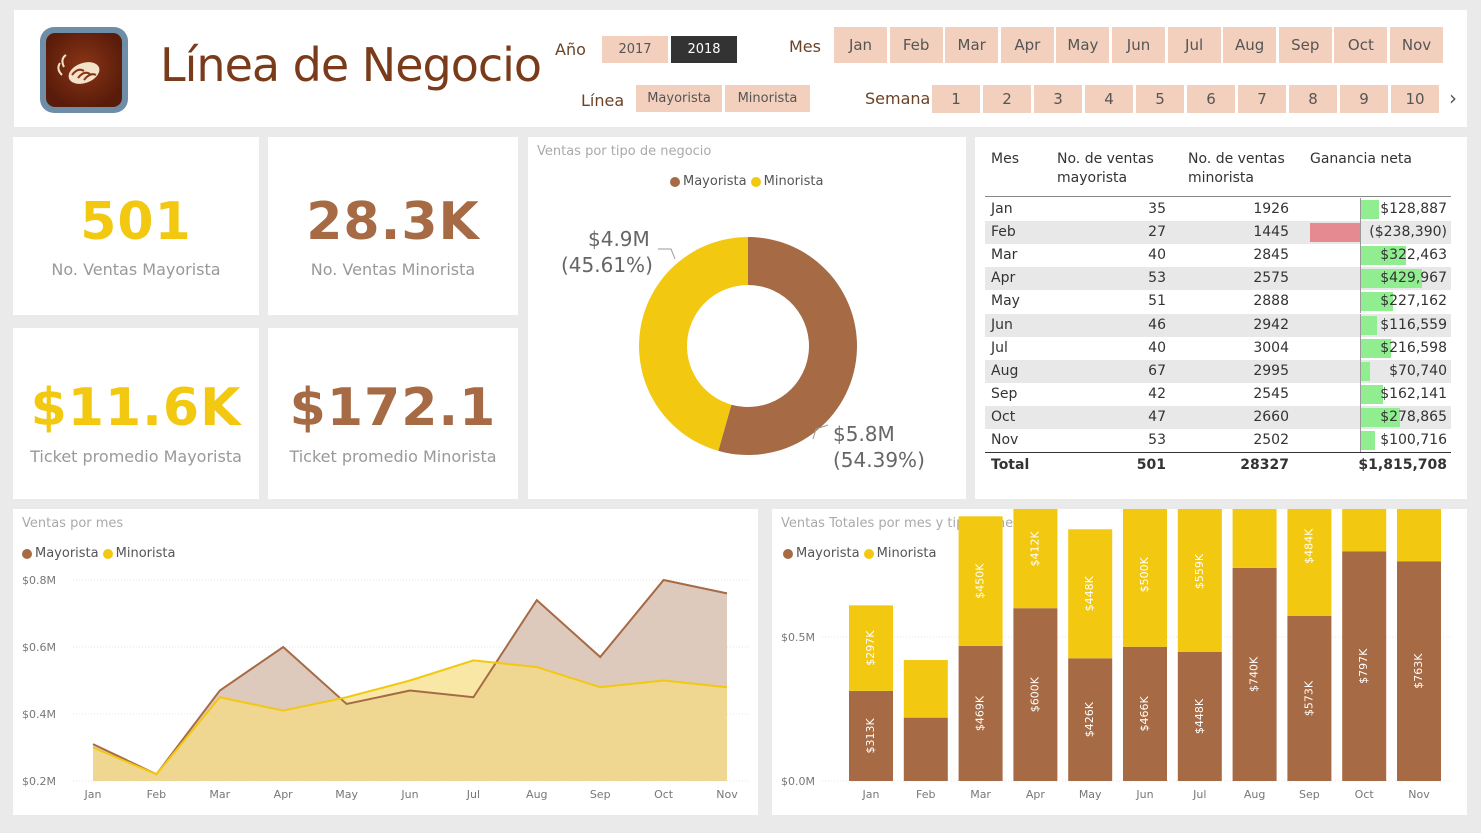 The height and width of the screenshot is (833, 1481). Describe the element at coordinates (1218, 209) in the screenshot. I see `table-row: Jan 35 1926 $128,887` at that location.